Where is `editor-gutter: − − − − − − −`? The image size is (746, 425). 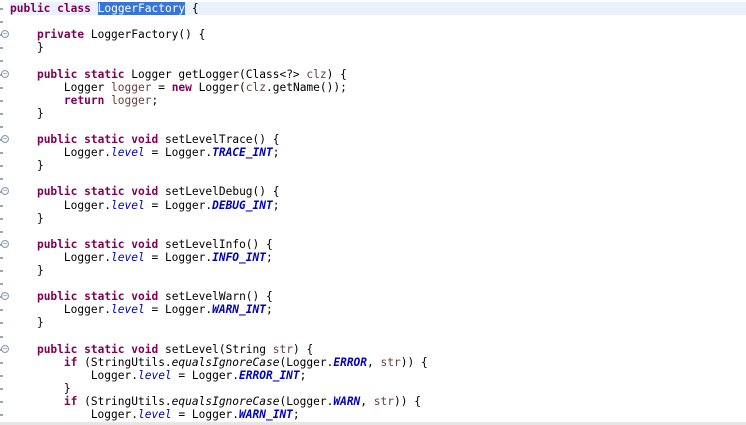
editor-gutter: − − − − − − − is located at coordinates (4, 212).